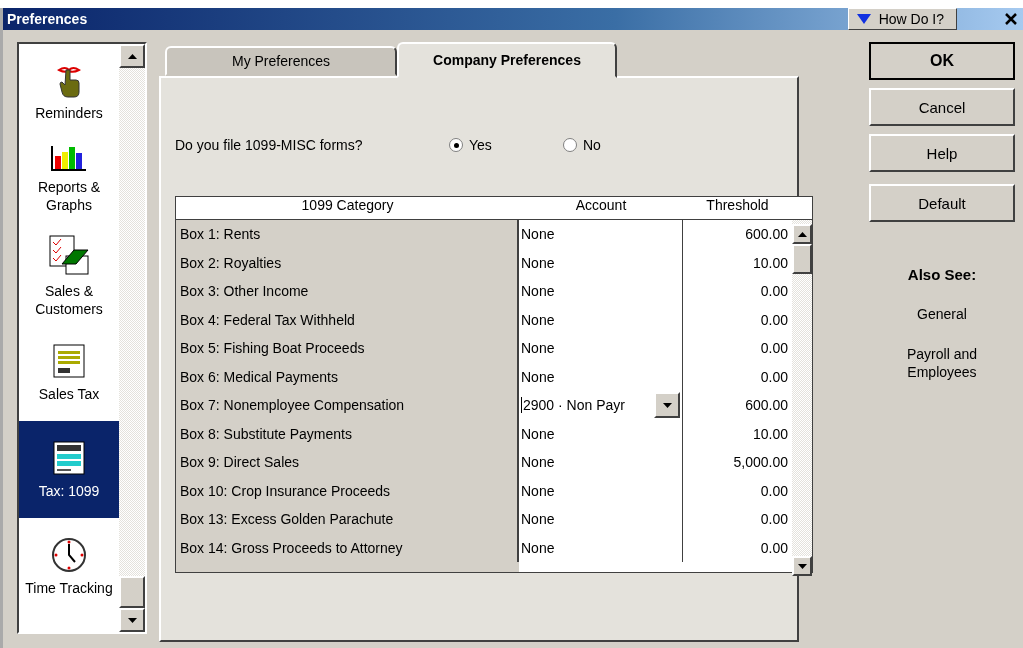 The image size is (1023, 648). What do you see at coordinates (600, 405) in the screenshot?
I see `account-dropdown: 2900 · Non Payr` at bounding box center [600, 405].